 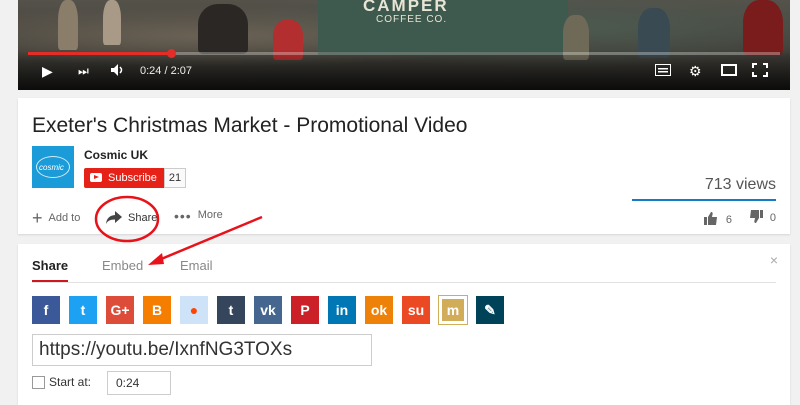 What do you see at coordinates (379, 310) in the screenshot?
I see `odnoklassniki-share-icon: ok` at bounding box center [379, 310].